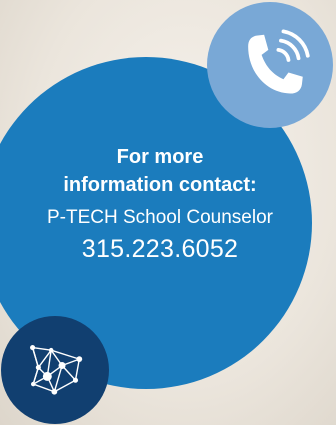  I want to click on phone-badge, so click(270, 65).